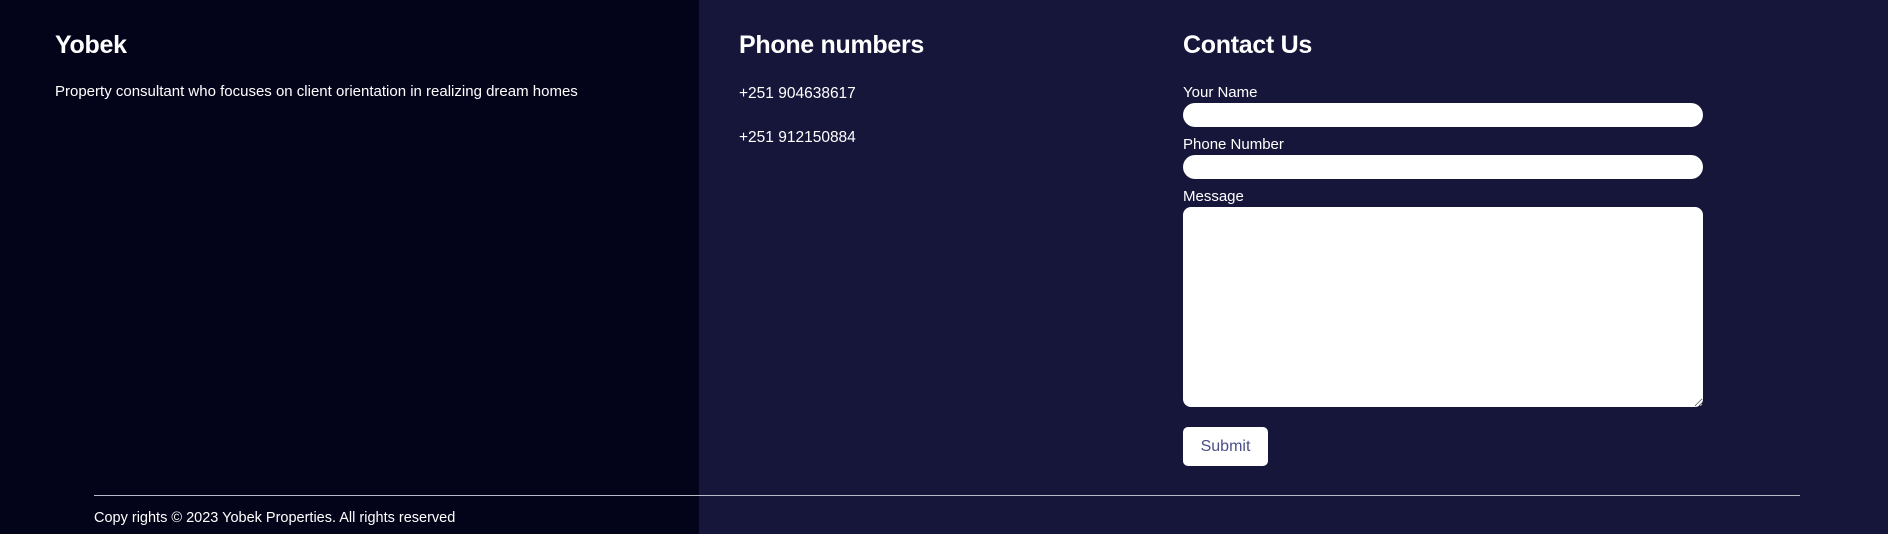 This screenshot has height=534, width=1888. What do you see at coordinates (1247, 45) in the screenshot?
I see `contact-heading: Contact Us` at bounding box center [1247, 45].